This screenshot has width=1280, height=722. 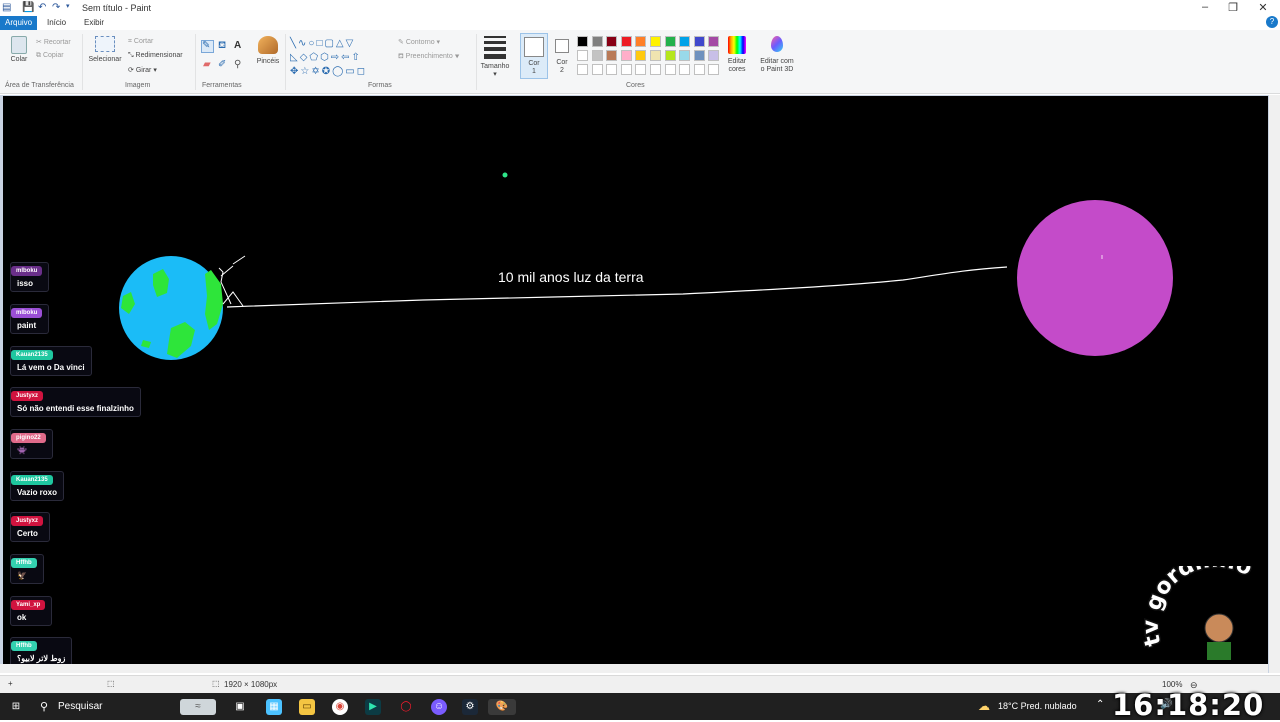 I want to click on select-button: Selecionar, so click(x=105, y=50).